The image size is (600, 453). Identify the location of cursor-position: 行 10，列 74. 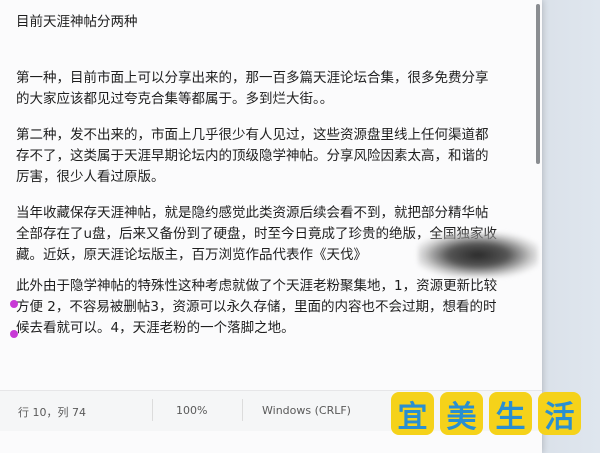
(52, 412).